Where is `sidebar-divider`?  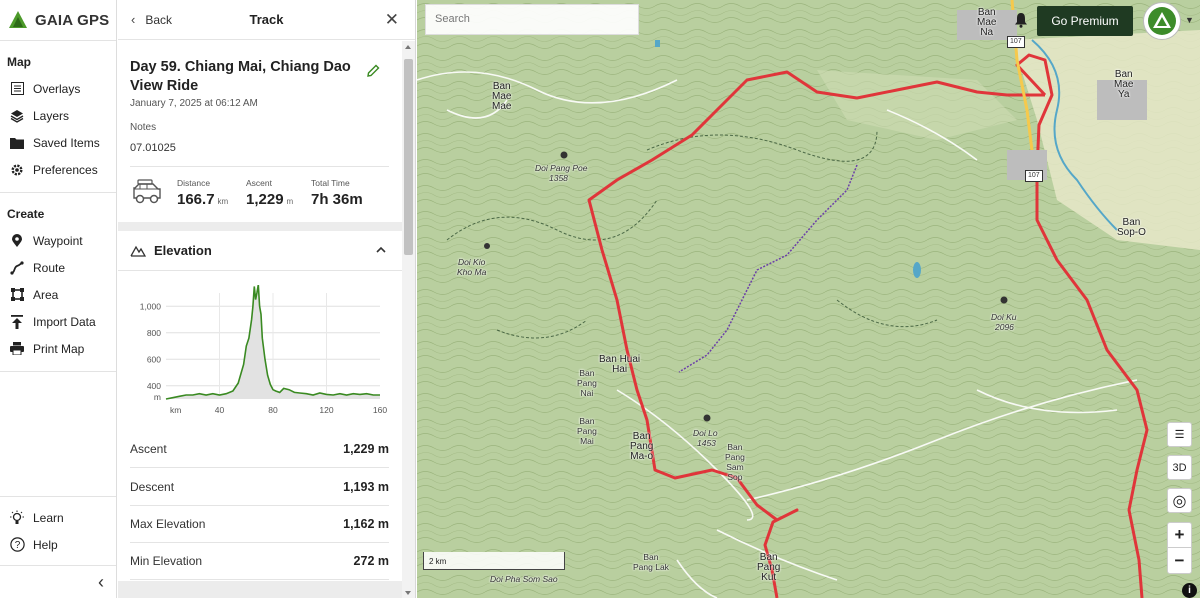 sidebar-divider is located at coordinates (58, 371).